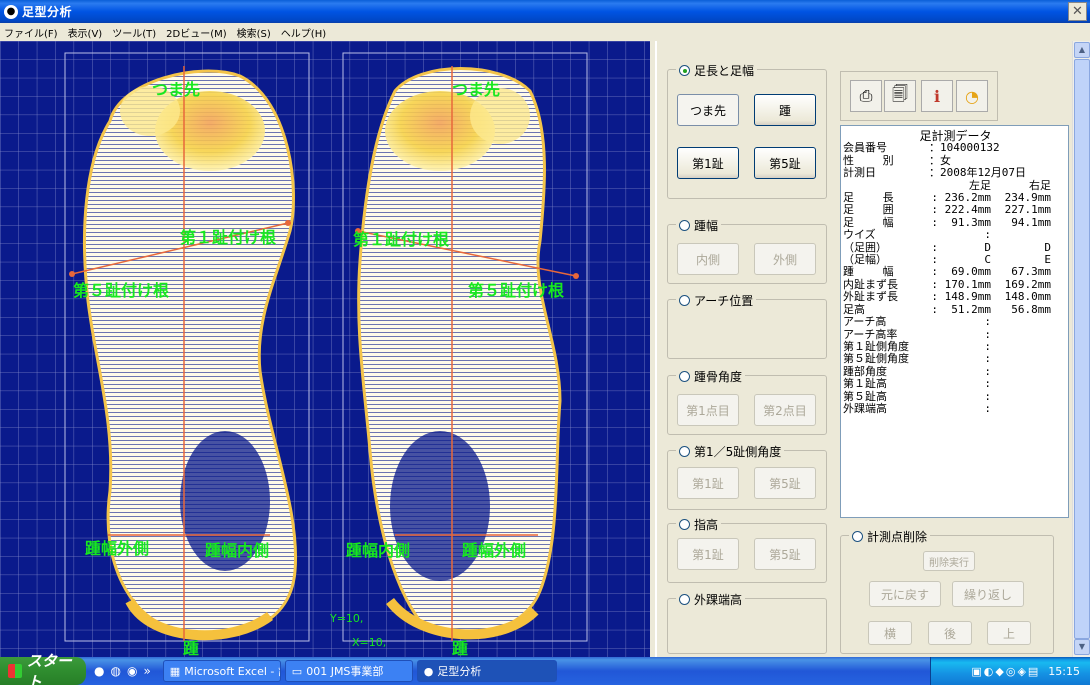 The height and width of the screenshot is (685, 1090). I want to click on label-heel-left: 踵, so click(191, 648).